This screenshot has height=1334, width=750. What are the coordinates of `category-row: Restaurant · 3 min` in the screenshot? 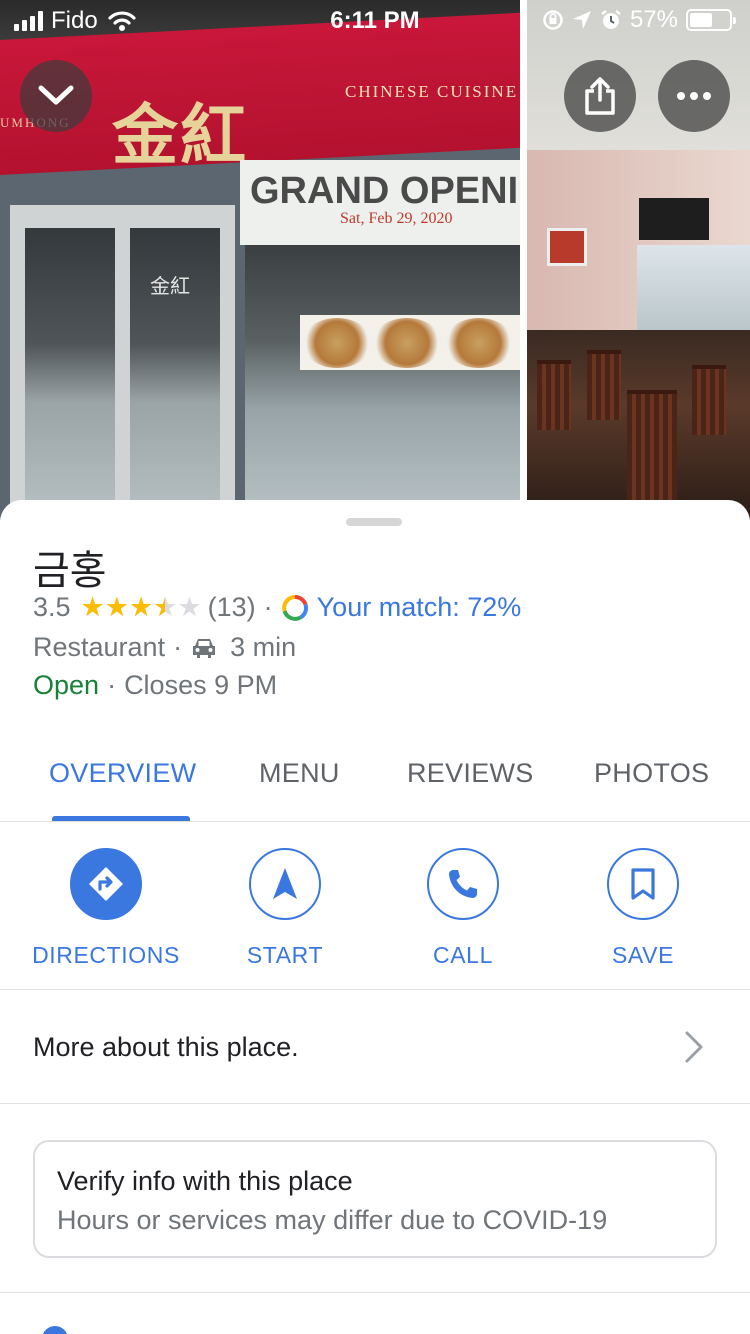 It's located at (164, 647).